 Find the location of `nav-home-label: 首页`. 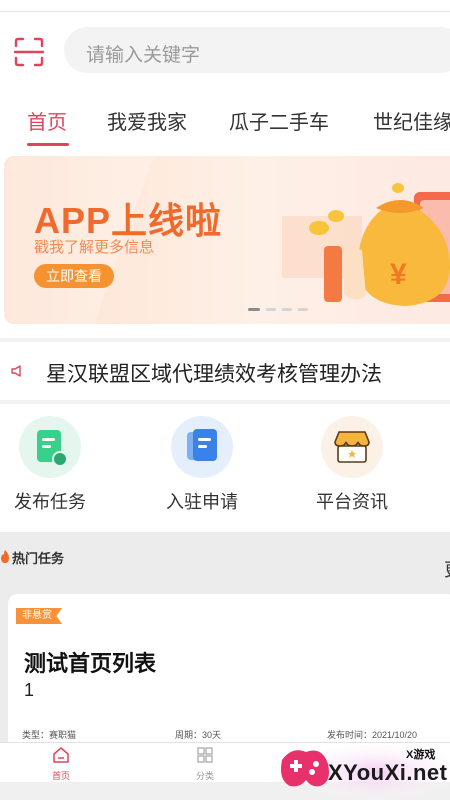

nav-home-label: 首页 is located at coordinates (60, 776).